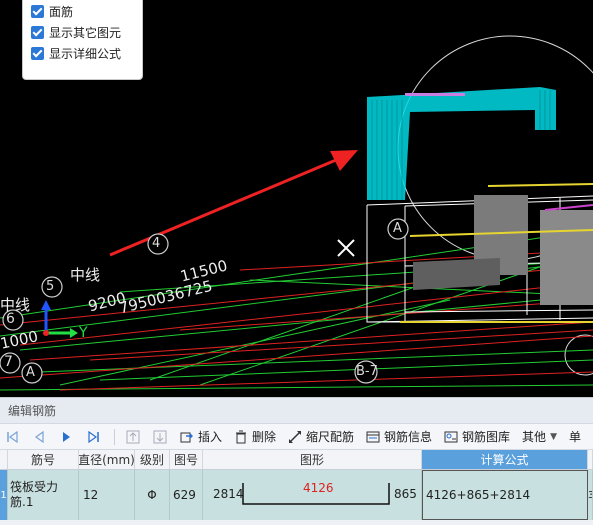 Image resolution: width=593 pixels, height=525 pixels. What do you see at coordinates (486, 437) in the screenshot?
I see `rebar-library-label: 钢筋图库` at bounding box center [486, 437].